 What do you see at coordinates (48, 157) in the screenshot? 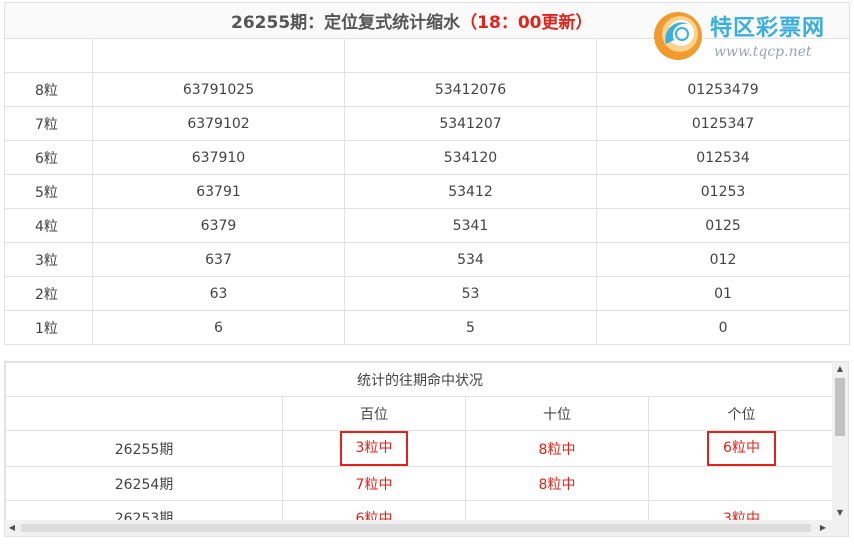
I see `row-label: 6粒` at bounding box center [48, 157].